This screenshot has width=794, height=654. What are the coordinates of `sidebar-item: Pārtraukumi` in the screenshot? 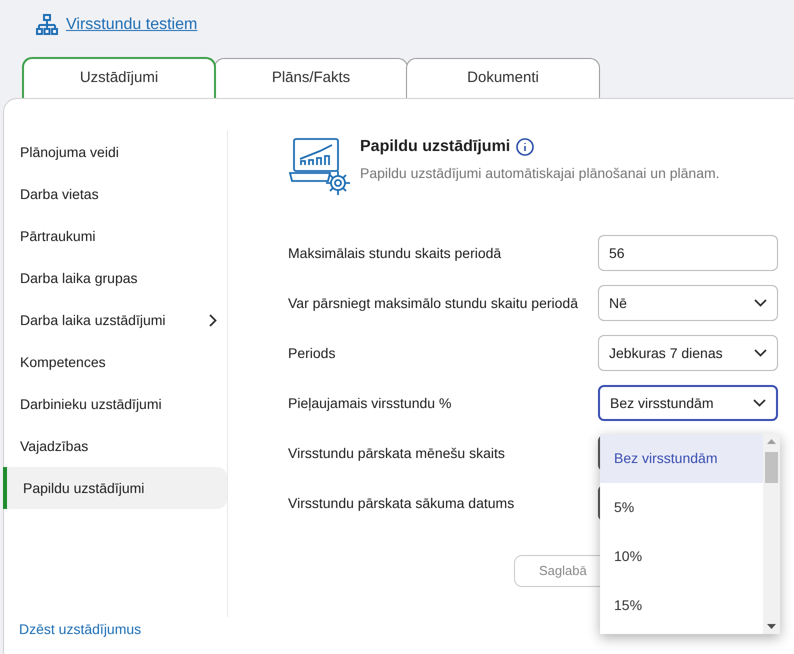 It's located at (115, 236).